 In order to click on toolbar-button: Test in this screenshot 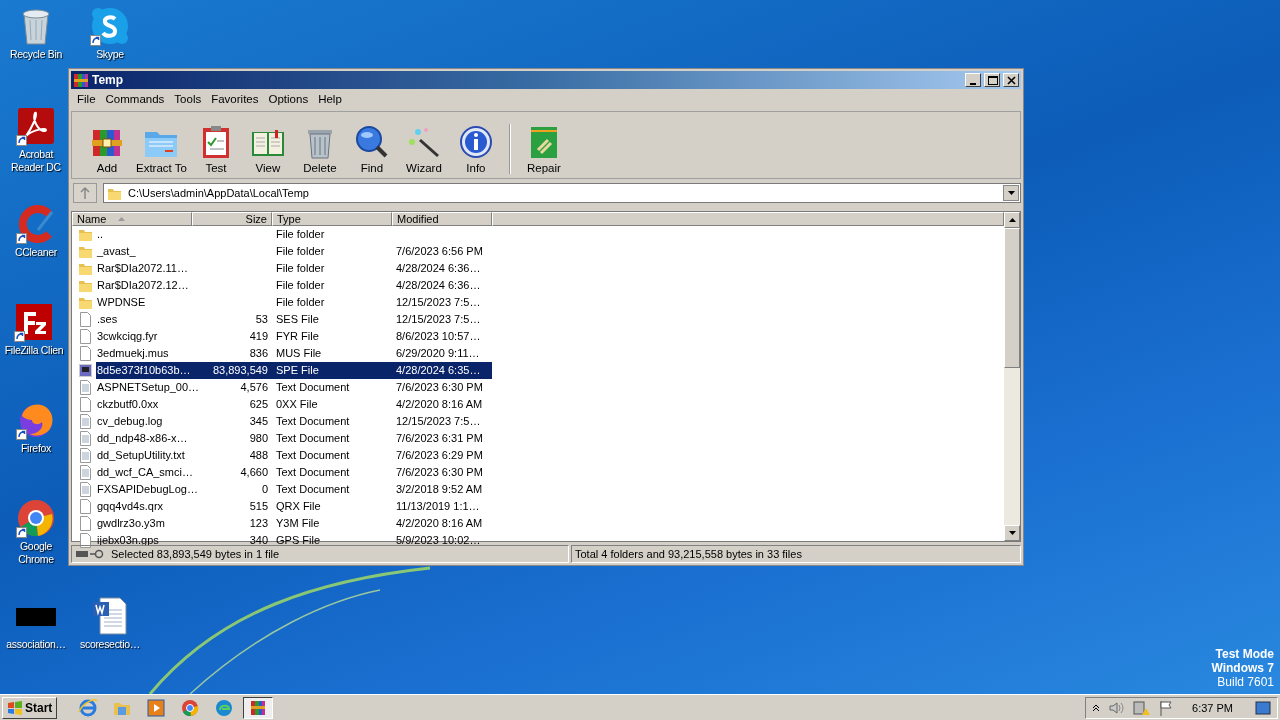, I will do `click(215, 149)`.